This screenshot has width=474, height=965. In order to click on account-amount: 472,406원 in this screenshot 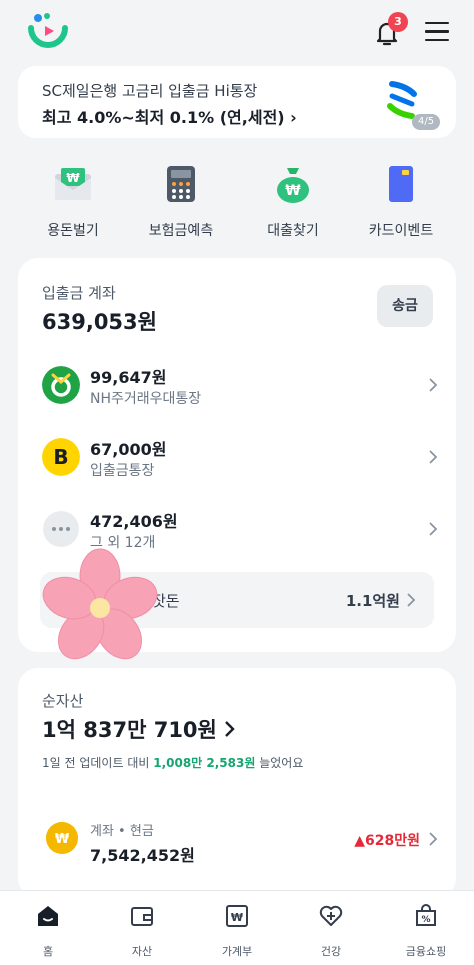, I will do `click(134, 521)`.